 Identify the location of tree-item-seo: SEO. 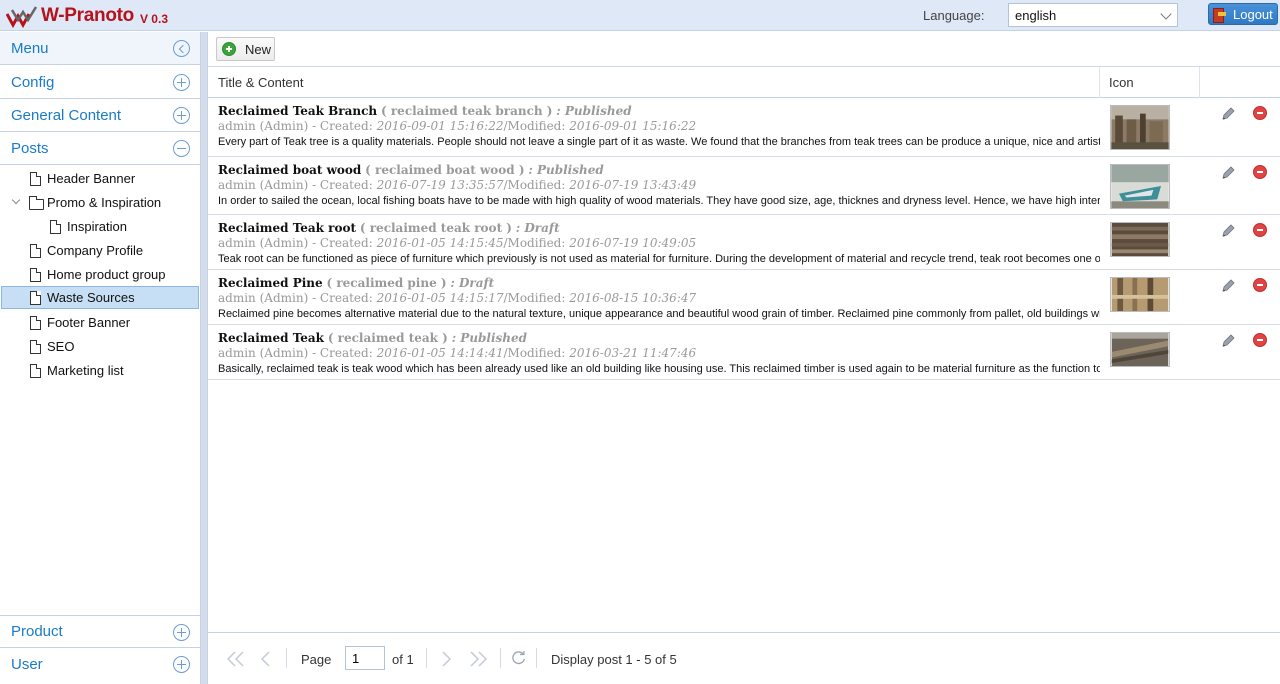
(100, 346).